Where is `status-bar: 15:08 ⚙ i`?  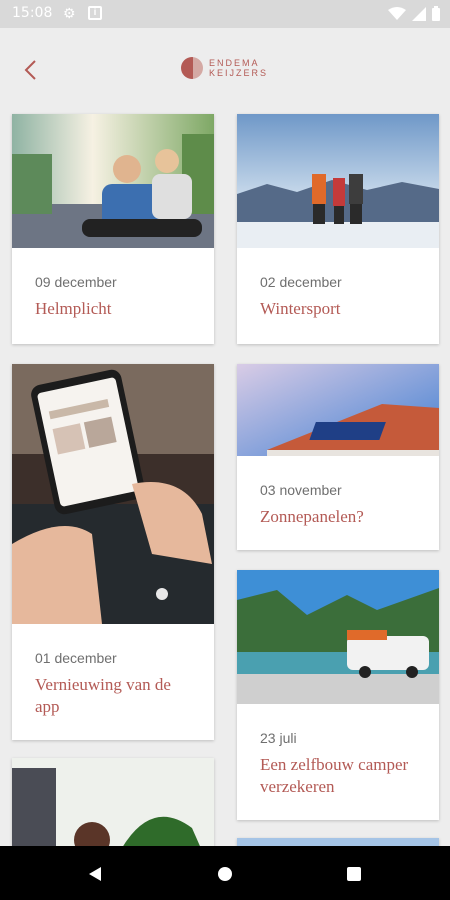
status-bar: 15:08 ⚙ i is located at coordinates (225, 14).